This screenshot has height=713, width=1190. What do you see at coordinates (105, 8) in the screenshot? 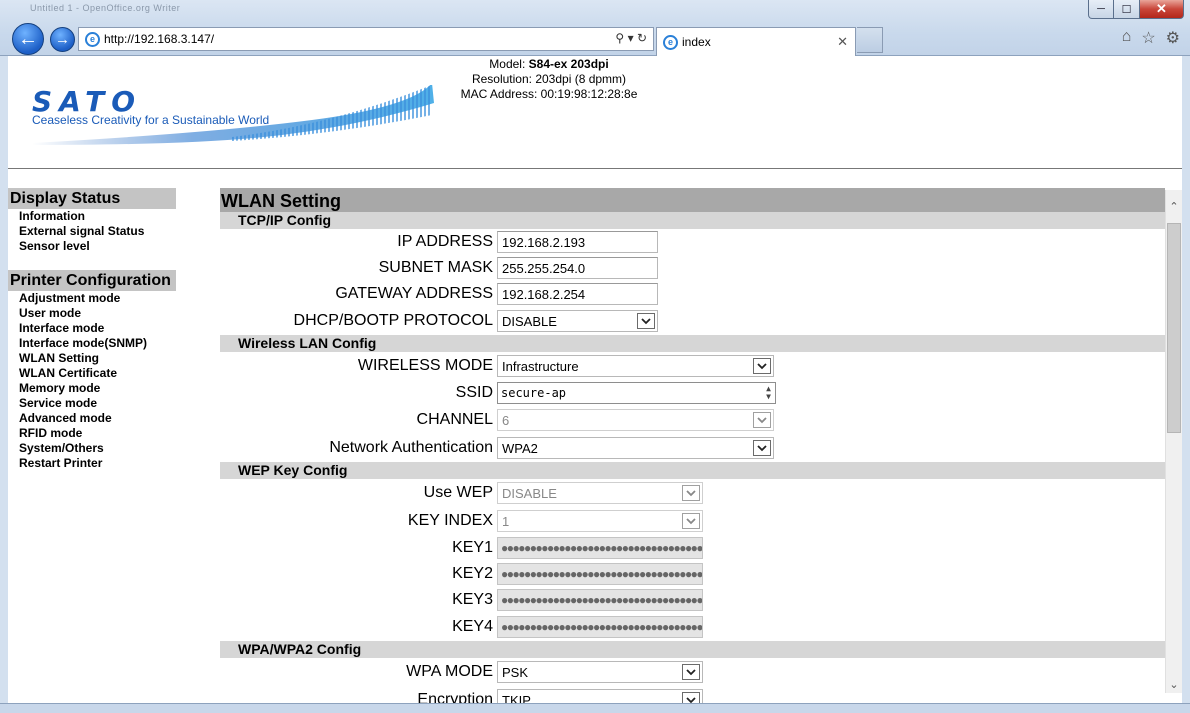
I see `background-window-title: Untitled 1 - OpenOffice.org Writer` at bounding box center [105, 8].